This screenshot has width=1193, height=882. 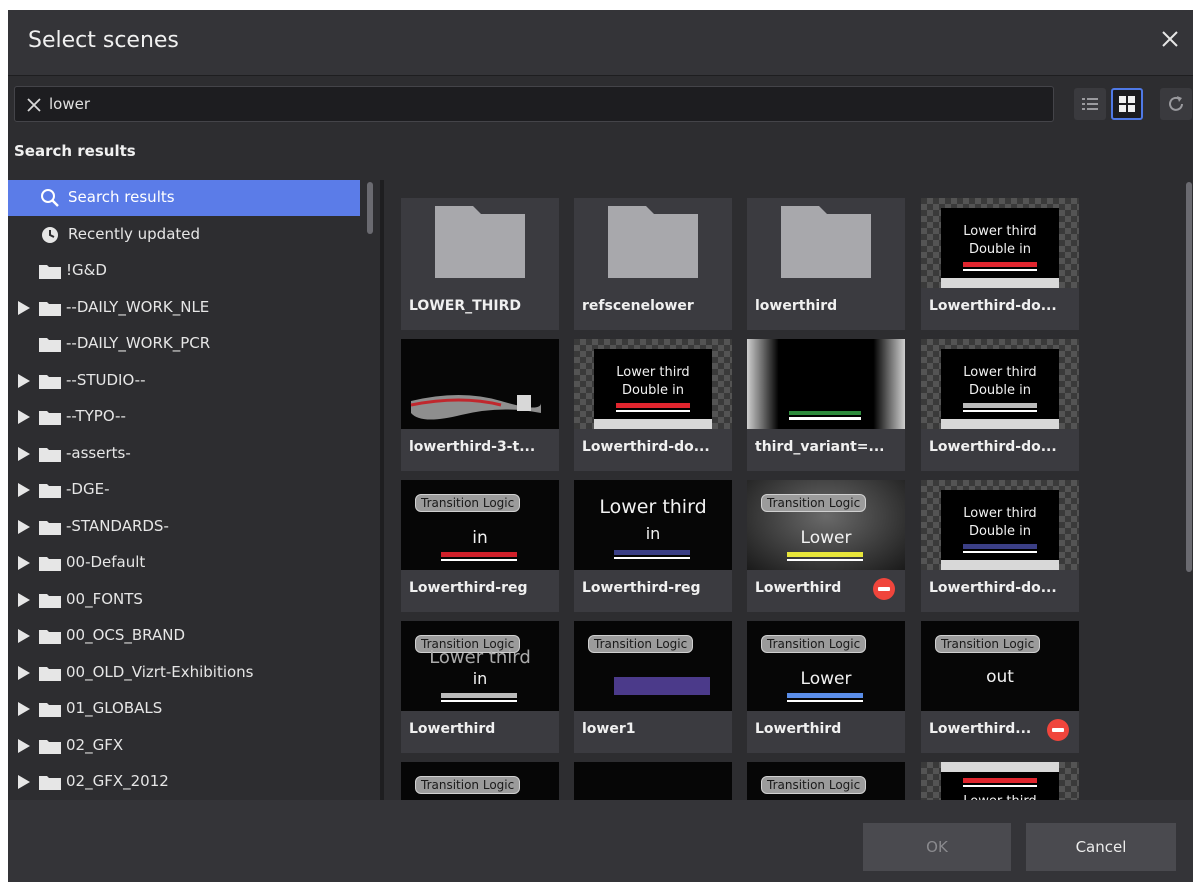 What do you see at coordinates (1170, 39) in the screenshot?
I see `close-icon` at bounding box center [1170, 39].